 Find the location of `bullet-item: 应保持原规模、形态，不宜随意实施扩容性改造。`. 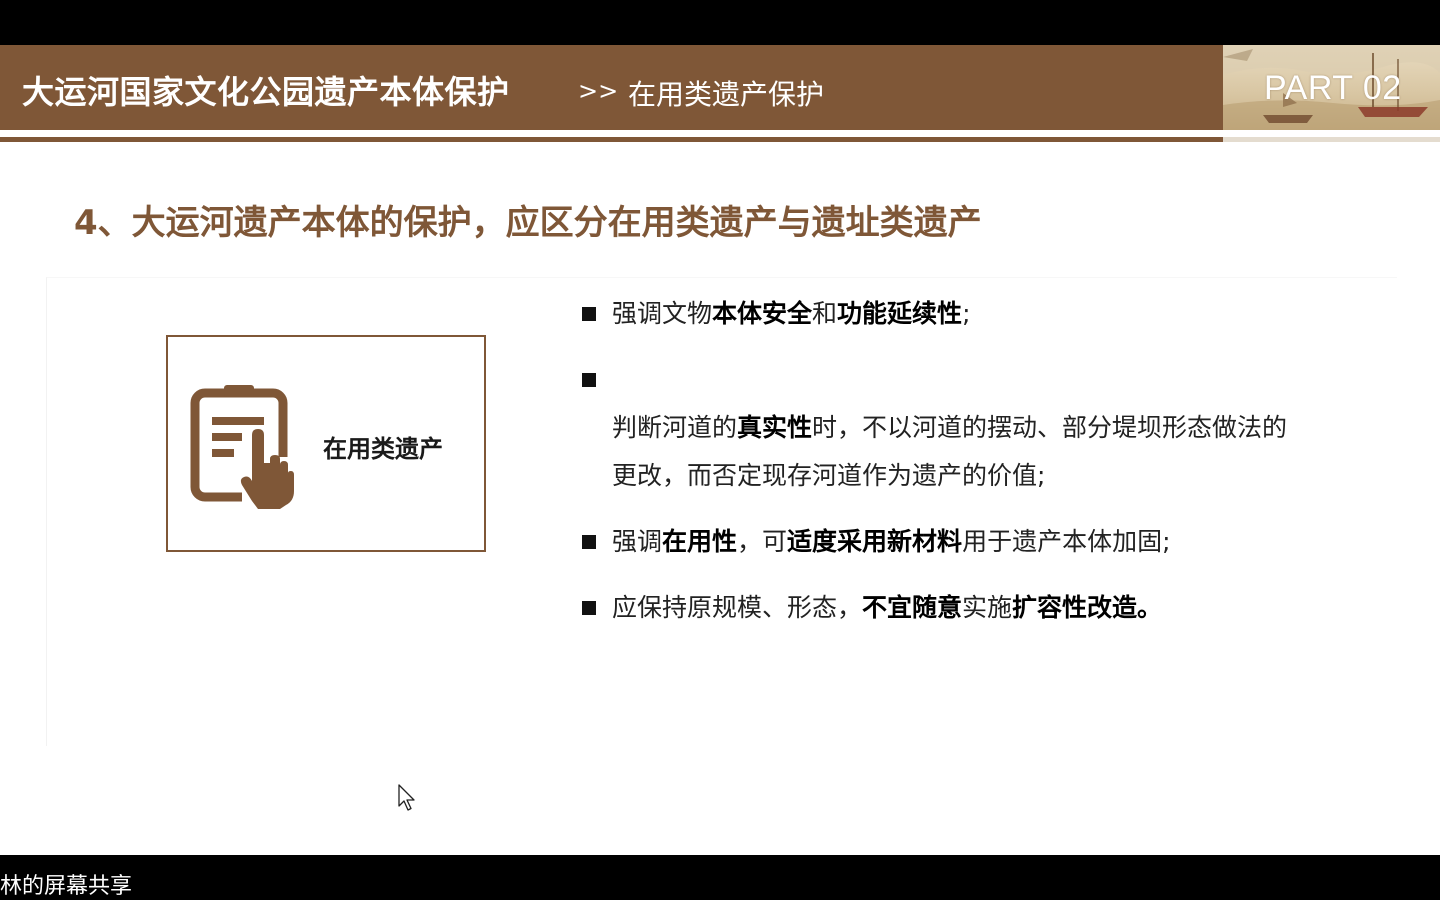

bullet-item: 应保持原规模、形态，不宜随意实施扩容性改造。 is located at coordinates (970, 608).